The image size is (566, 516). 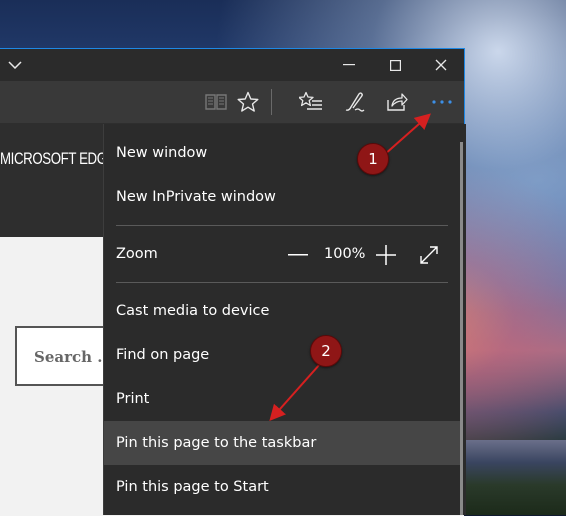 What do you see at coordinates (283, 487) in the screenshot?
I see `menu-item-pin-to-start: Pin this page to Start` at bounding box center [283, 487].